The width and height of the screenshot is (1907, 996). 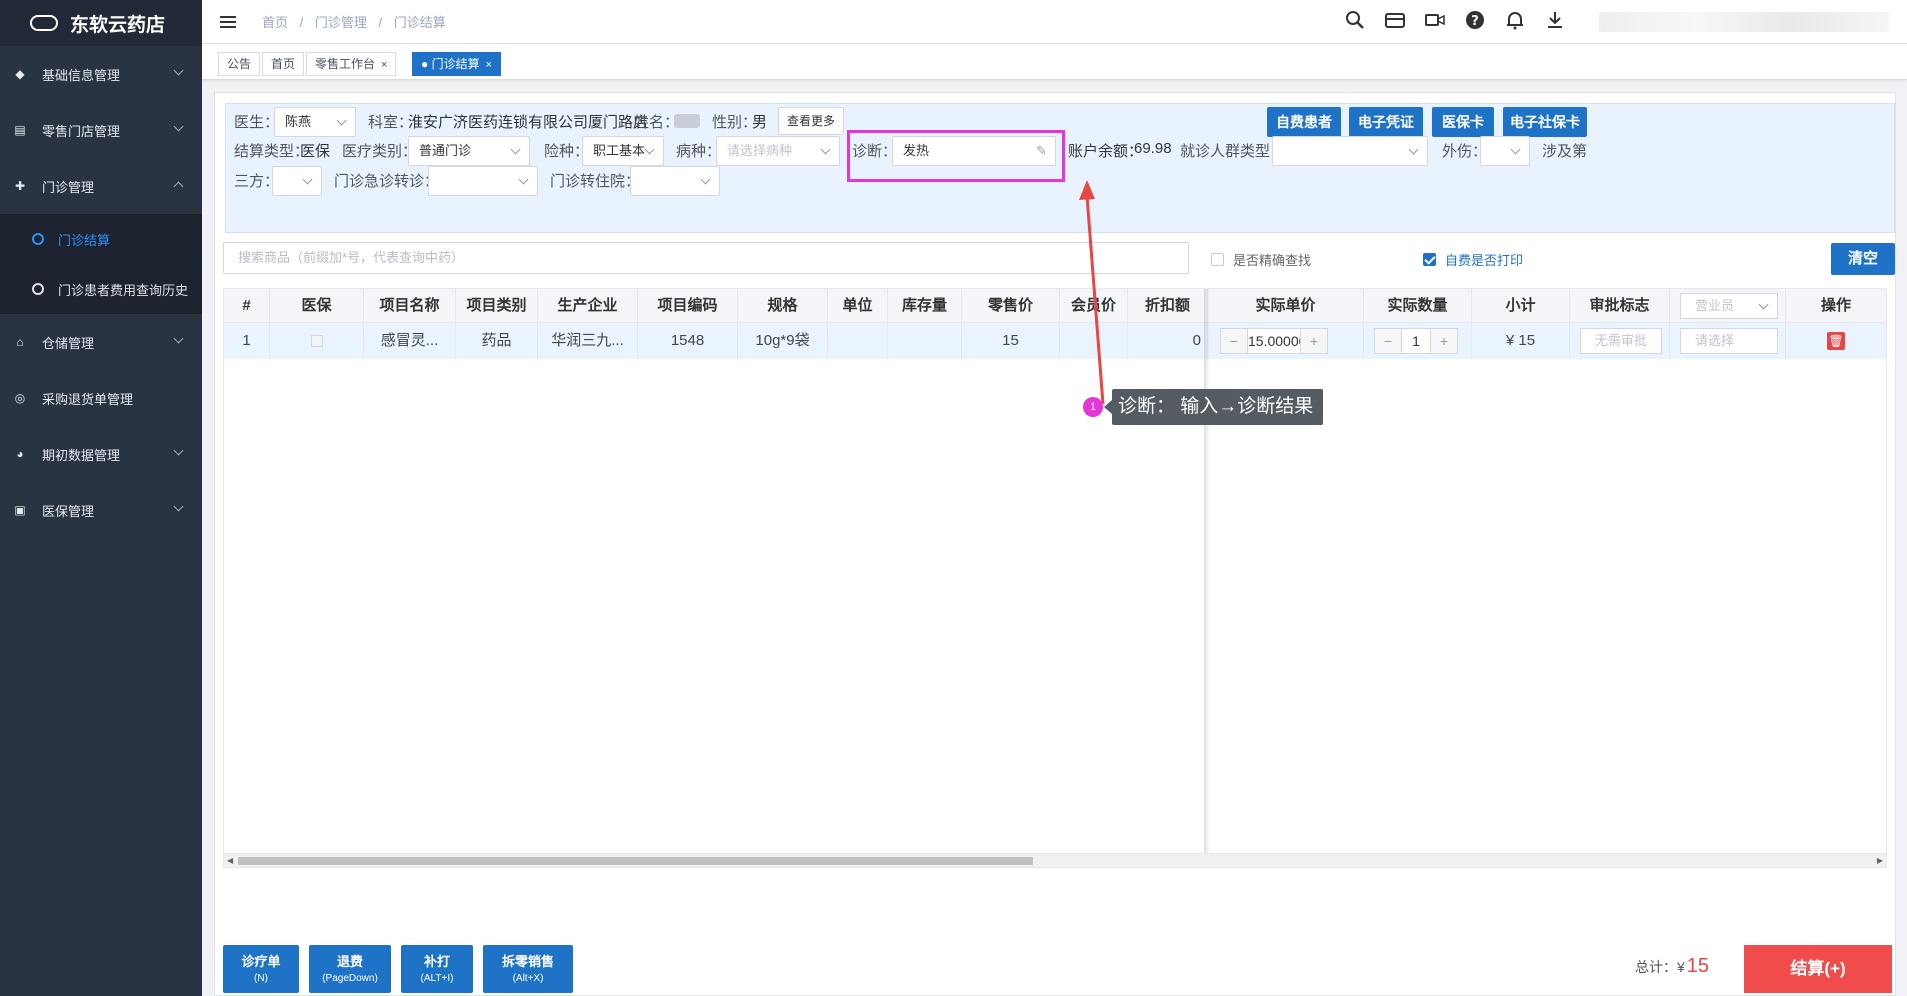 What do you see at coordinates (1350, 151) in the screenshot?
I see `crowd-type-select` at bounding box center [1350, 151].